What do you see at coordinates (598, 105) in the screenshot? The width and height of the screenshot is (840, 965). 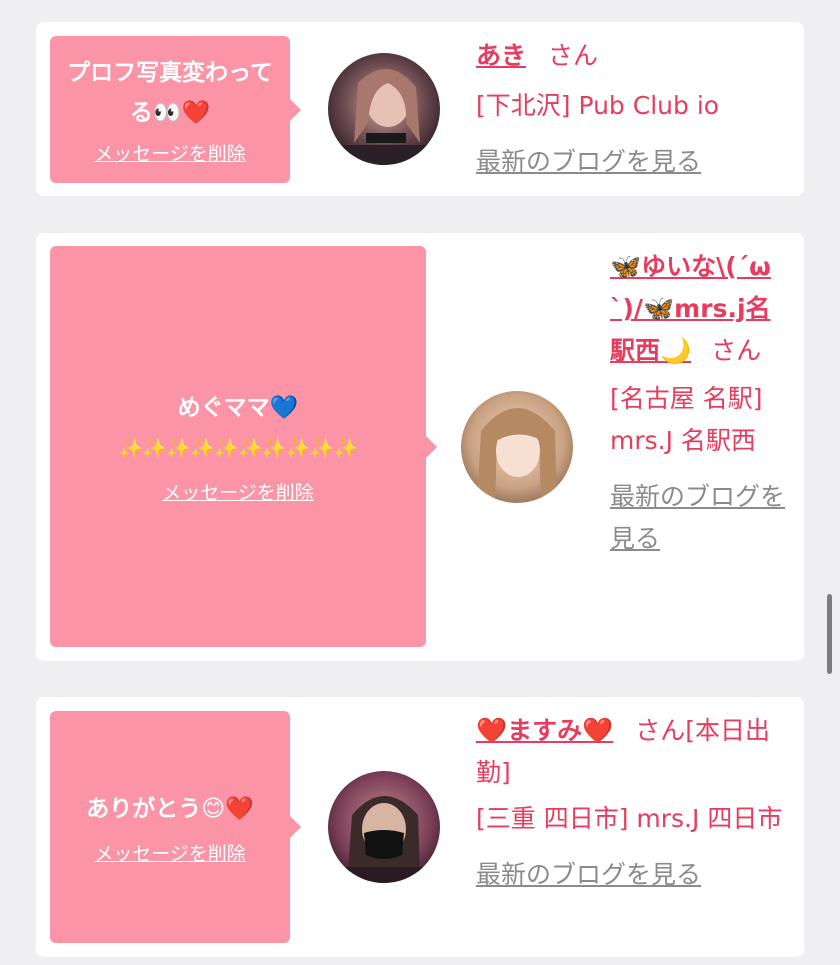 I see `shop-label: [下北沢] Pub Club io` at bounding box center [598, 105].